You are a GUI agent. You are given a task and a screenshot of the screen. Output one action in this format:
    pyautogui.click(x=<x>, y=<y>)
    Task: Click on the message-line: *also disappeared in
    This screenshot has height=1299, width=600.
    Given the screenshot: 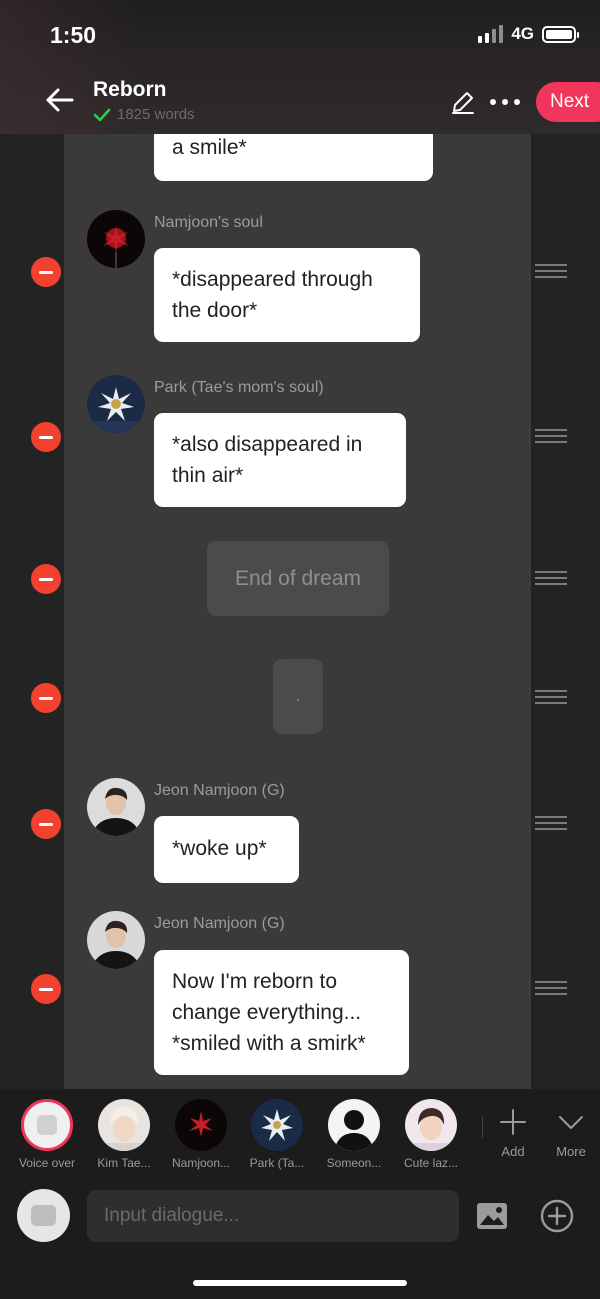 What is the action you would take?
    pyautogui.click(x=267, y=444)
    